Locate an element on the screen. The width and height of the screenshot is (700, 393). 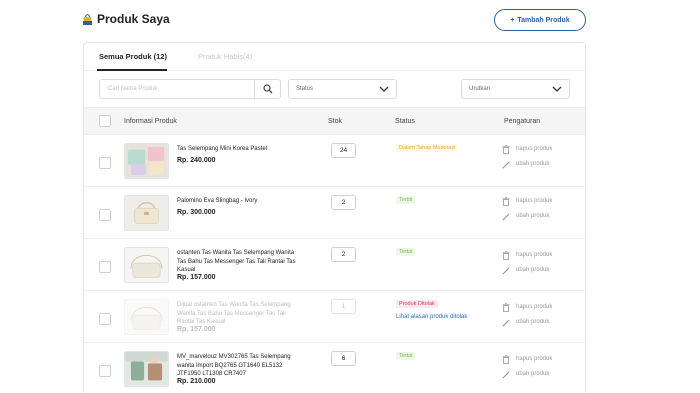
search-icon is located at coordinates (267, 89).